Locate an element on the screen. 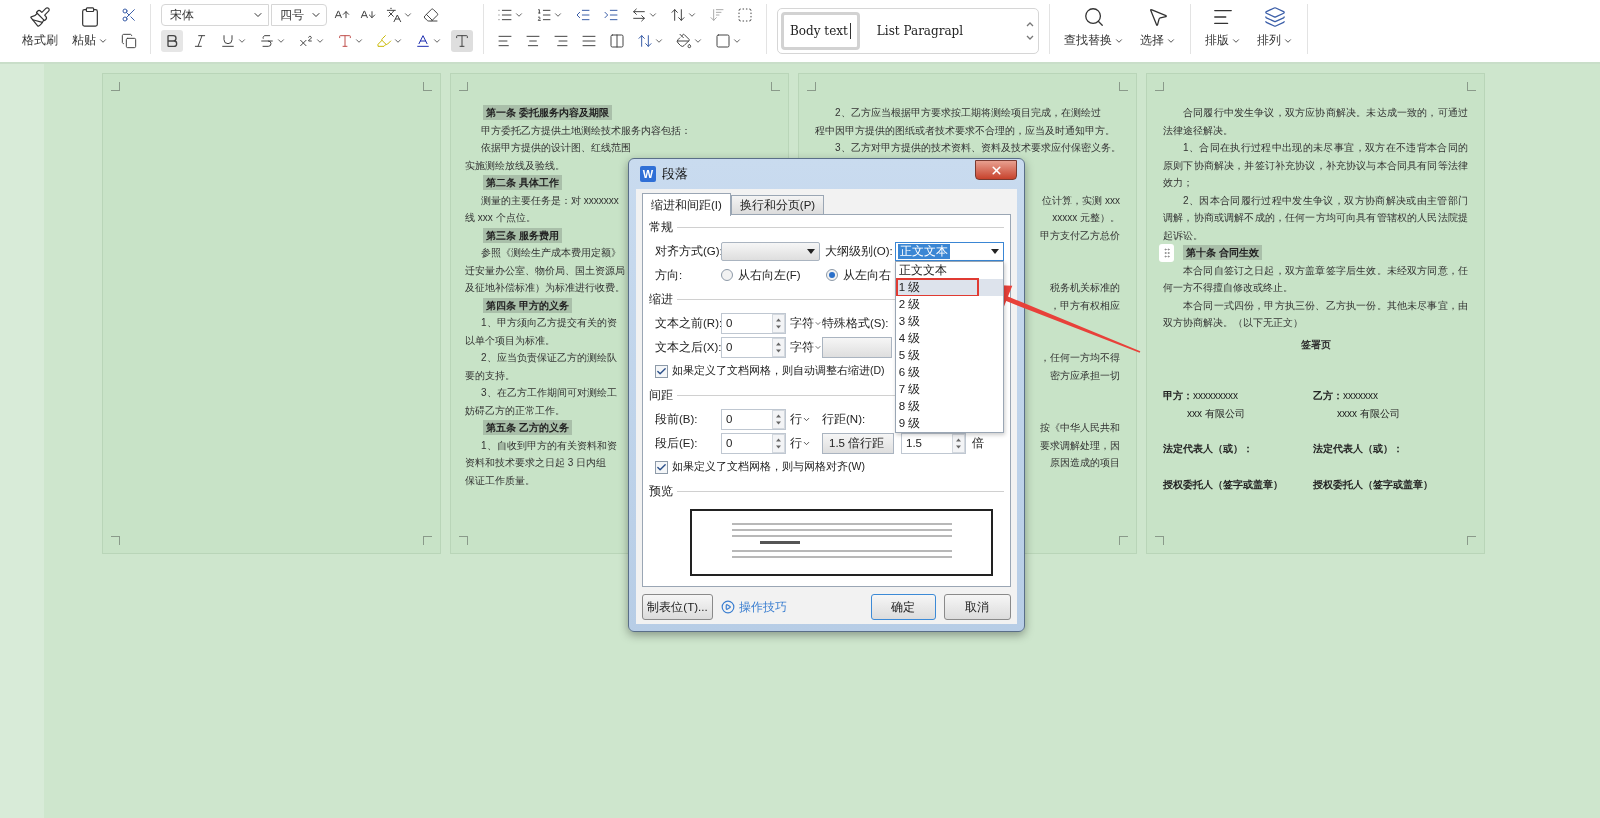  highlighter-icon is located at coordinates (384, 41).